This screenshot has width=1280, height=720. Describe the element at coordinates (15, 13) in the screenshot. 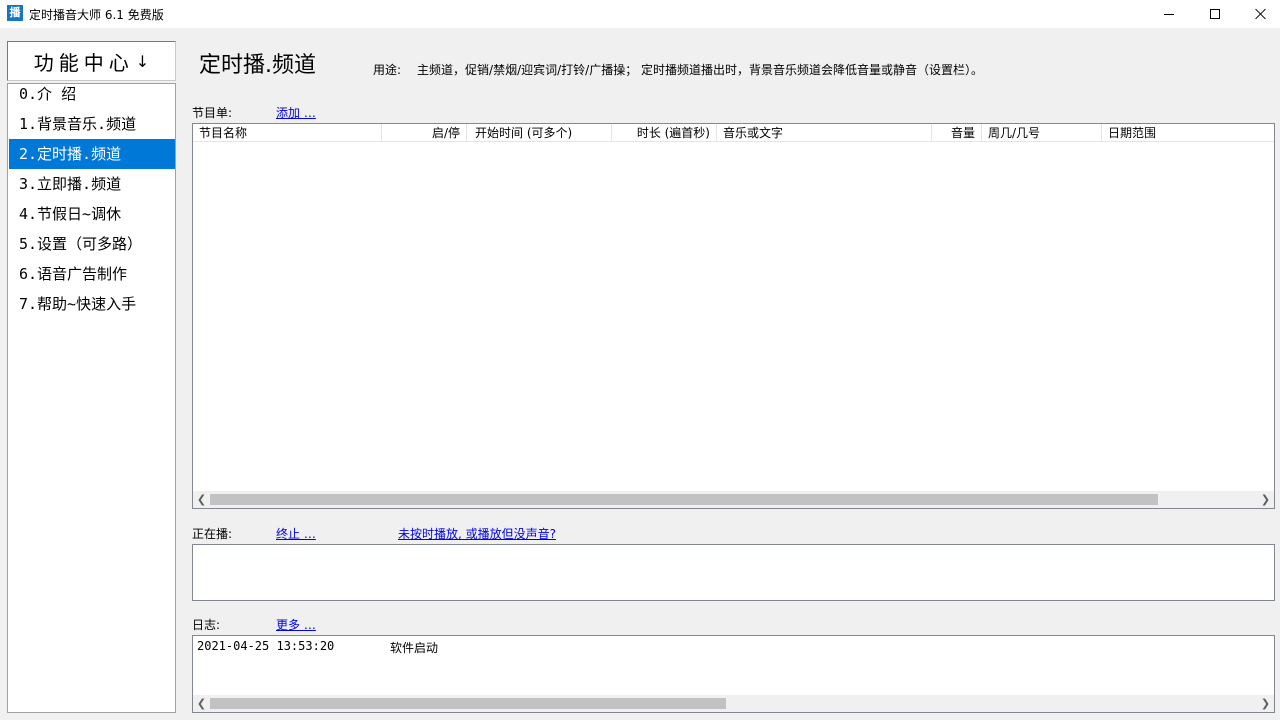

I see `app-icon: 播` at that location.